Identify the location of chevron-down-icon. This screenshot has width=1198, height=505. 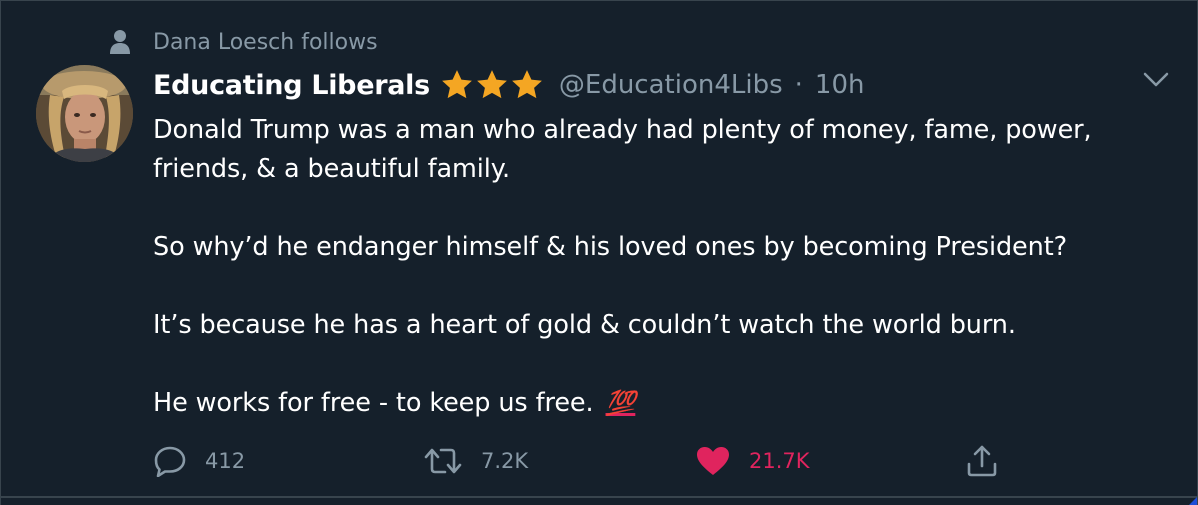
(1156, 79).